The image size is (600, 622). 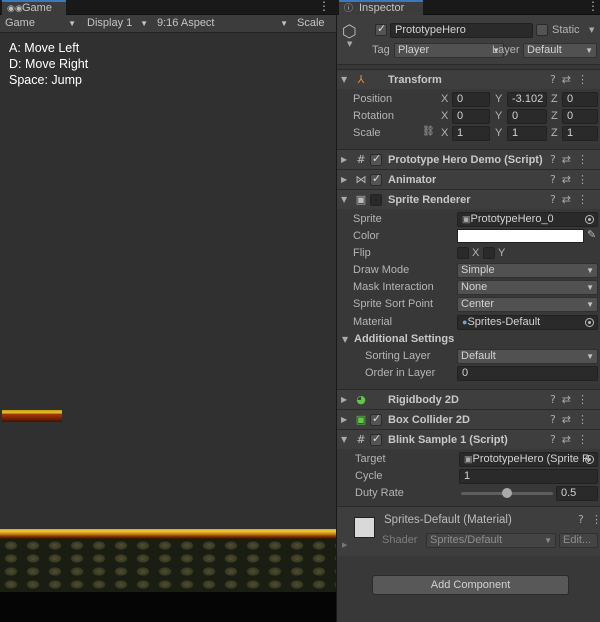 What do you see at coordinates (15, 8) in the screenshot?
I see `gamepad-icon: ◉◉` at bounding box center [15, 8].